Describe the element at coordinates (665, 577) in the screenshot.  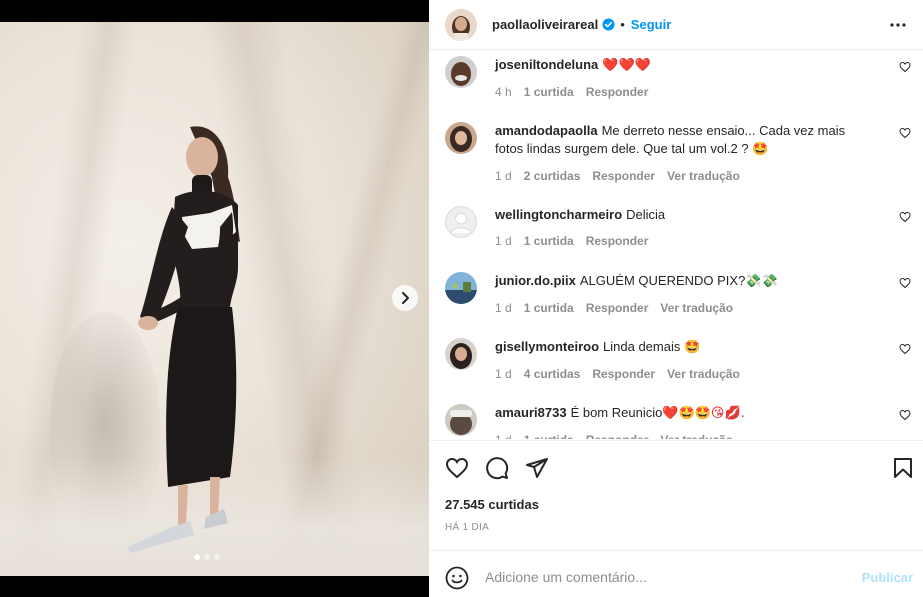
I see `comment-input` at that location.